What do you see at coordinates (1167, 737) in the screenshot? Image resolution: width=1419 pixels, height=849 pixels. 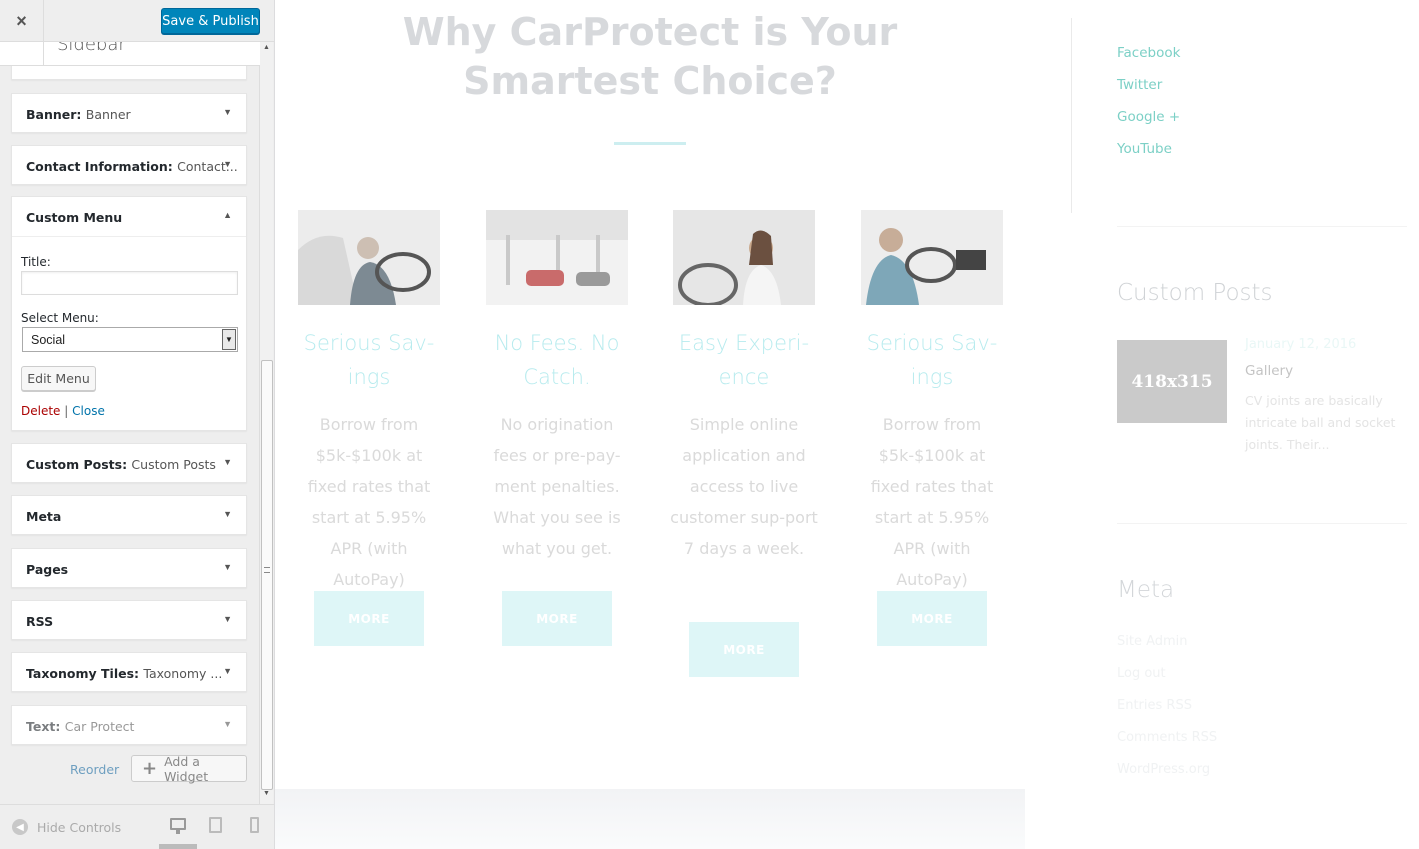 I see `meta-link-comments-rss: Comments RSS` at bounding box center [1167, 737].